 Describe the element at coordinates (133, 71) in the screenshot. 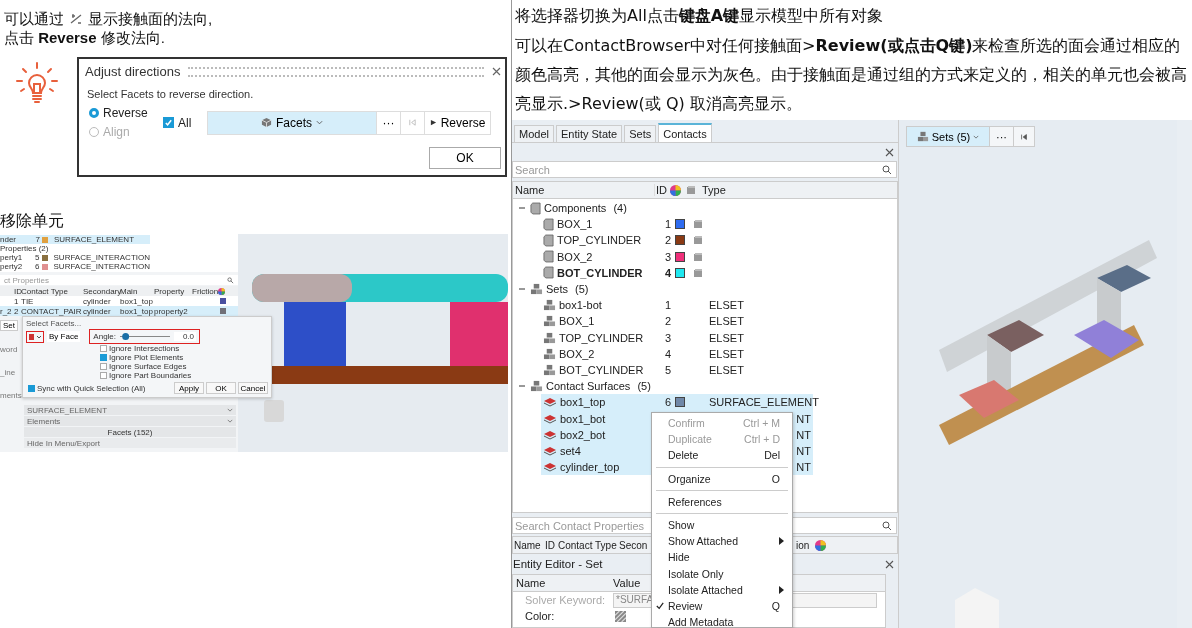

I see `dialog-title: Adjust directions` at that location.